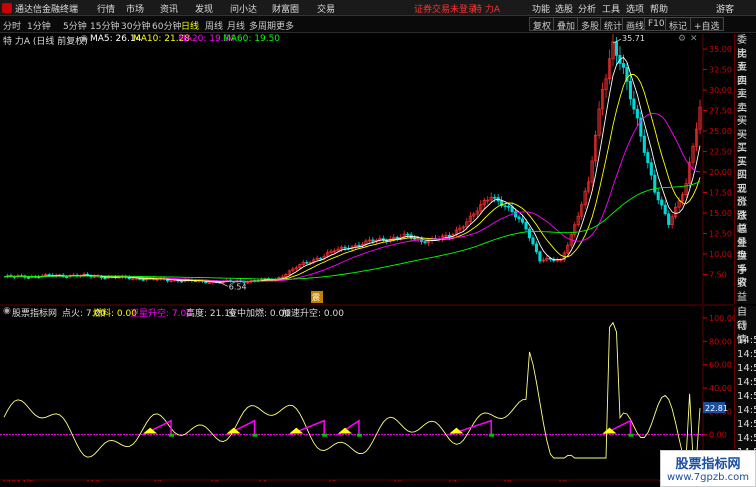 Image resolution: width=756 pixels, height=487 pixels. Describe the element at coordinates (742, 277) in the screenshot. I see `quote-label: 净资` at that location.